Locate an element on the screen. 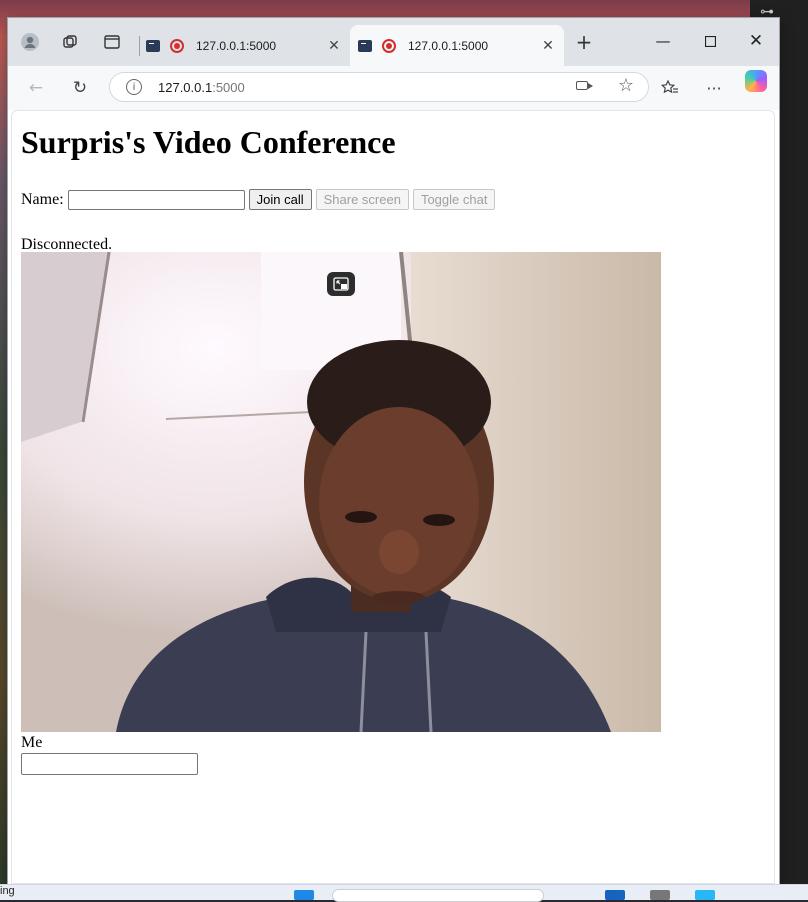 The height and width of the screenshot is (902, 808). url-field: i 127.0.0.1:5000 ☆ is located at coordinates (379, 87).